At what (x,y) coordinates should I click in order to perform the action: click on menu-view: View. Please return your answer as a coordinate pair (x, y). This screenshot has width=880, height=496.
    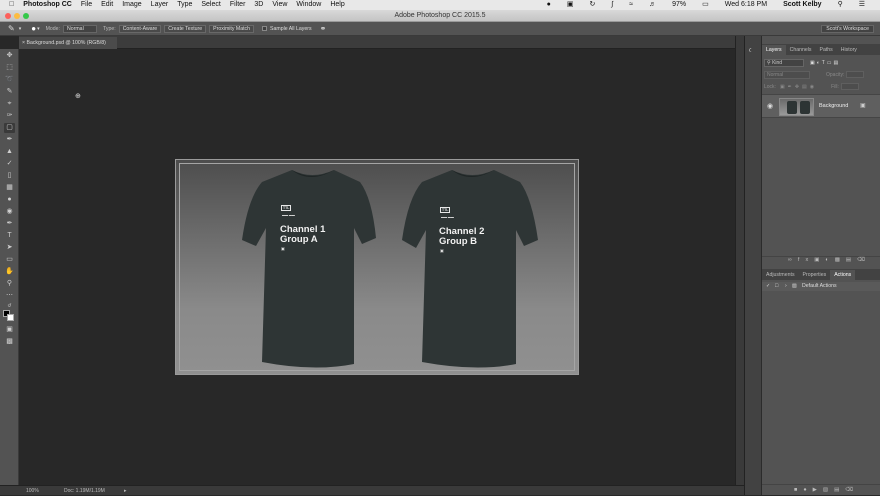
    Looking at the image, I should click on (279, 5).